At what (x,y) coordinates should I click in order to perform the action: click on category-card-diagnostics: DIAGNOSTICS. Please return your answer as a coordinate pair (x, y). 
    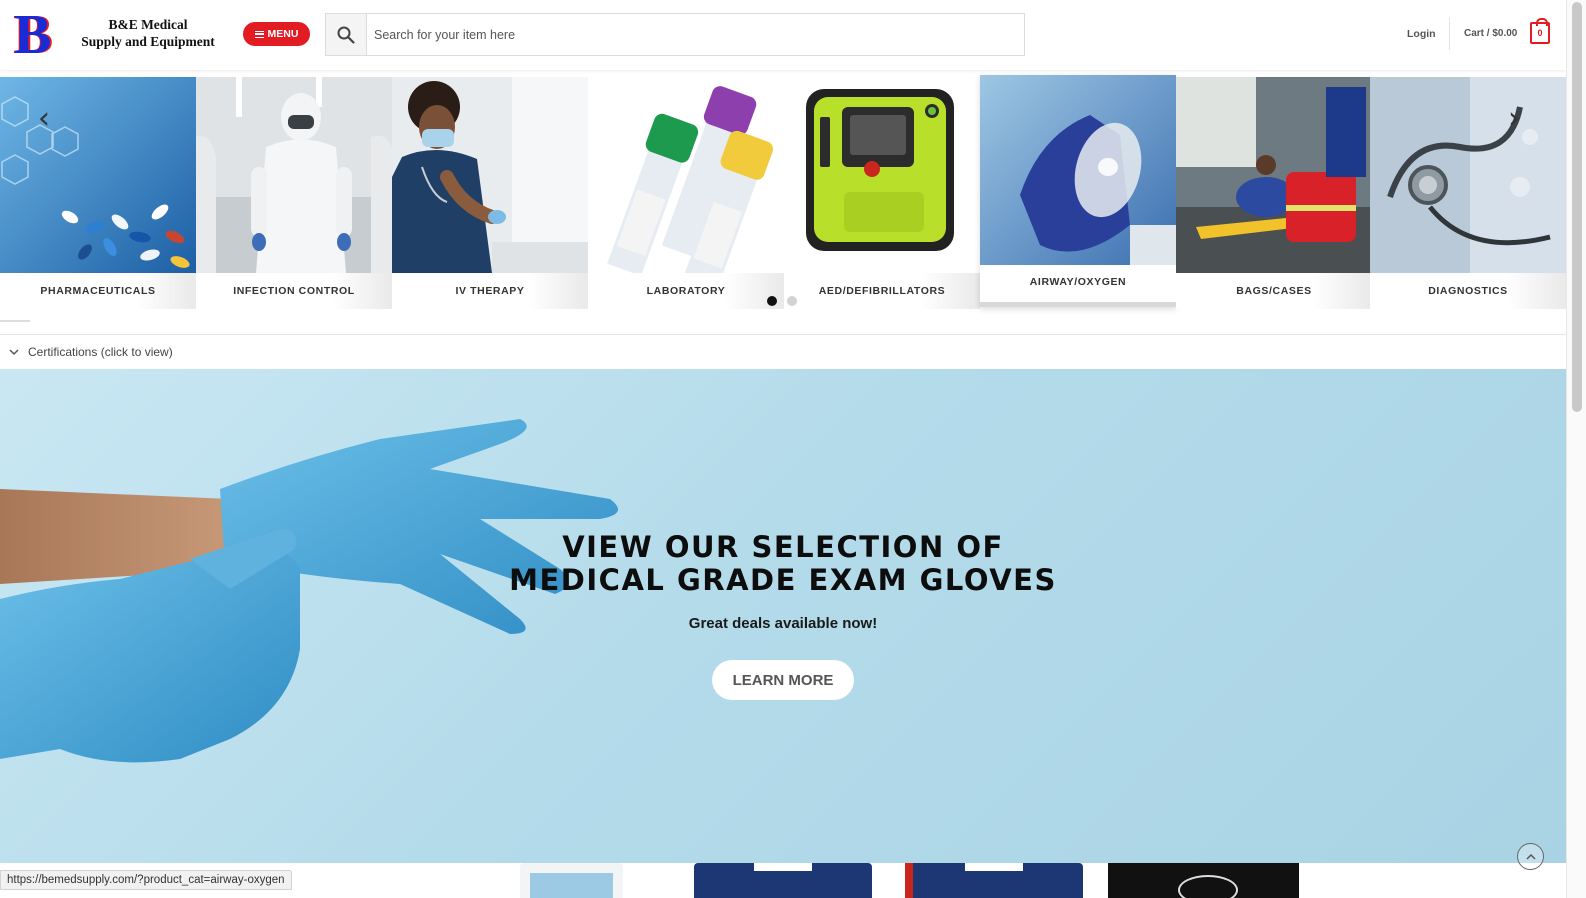
    Looking at the image, I should click on (1468, 193).